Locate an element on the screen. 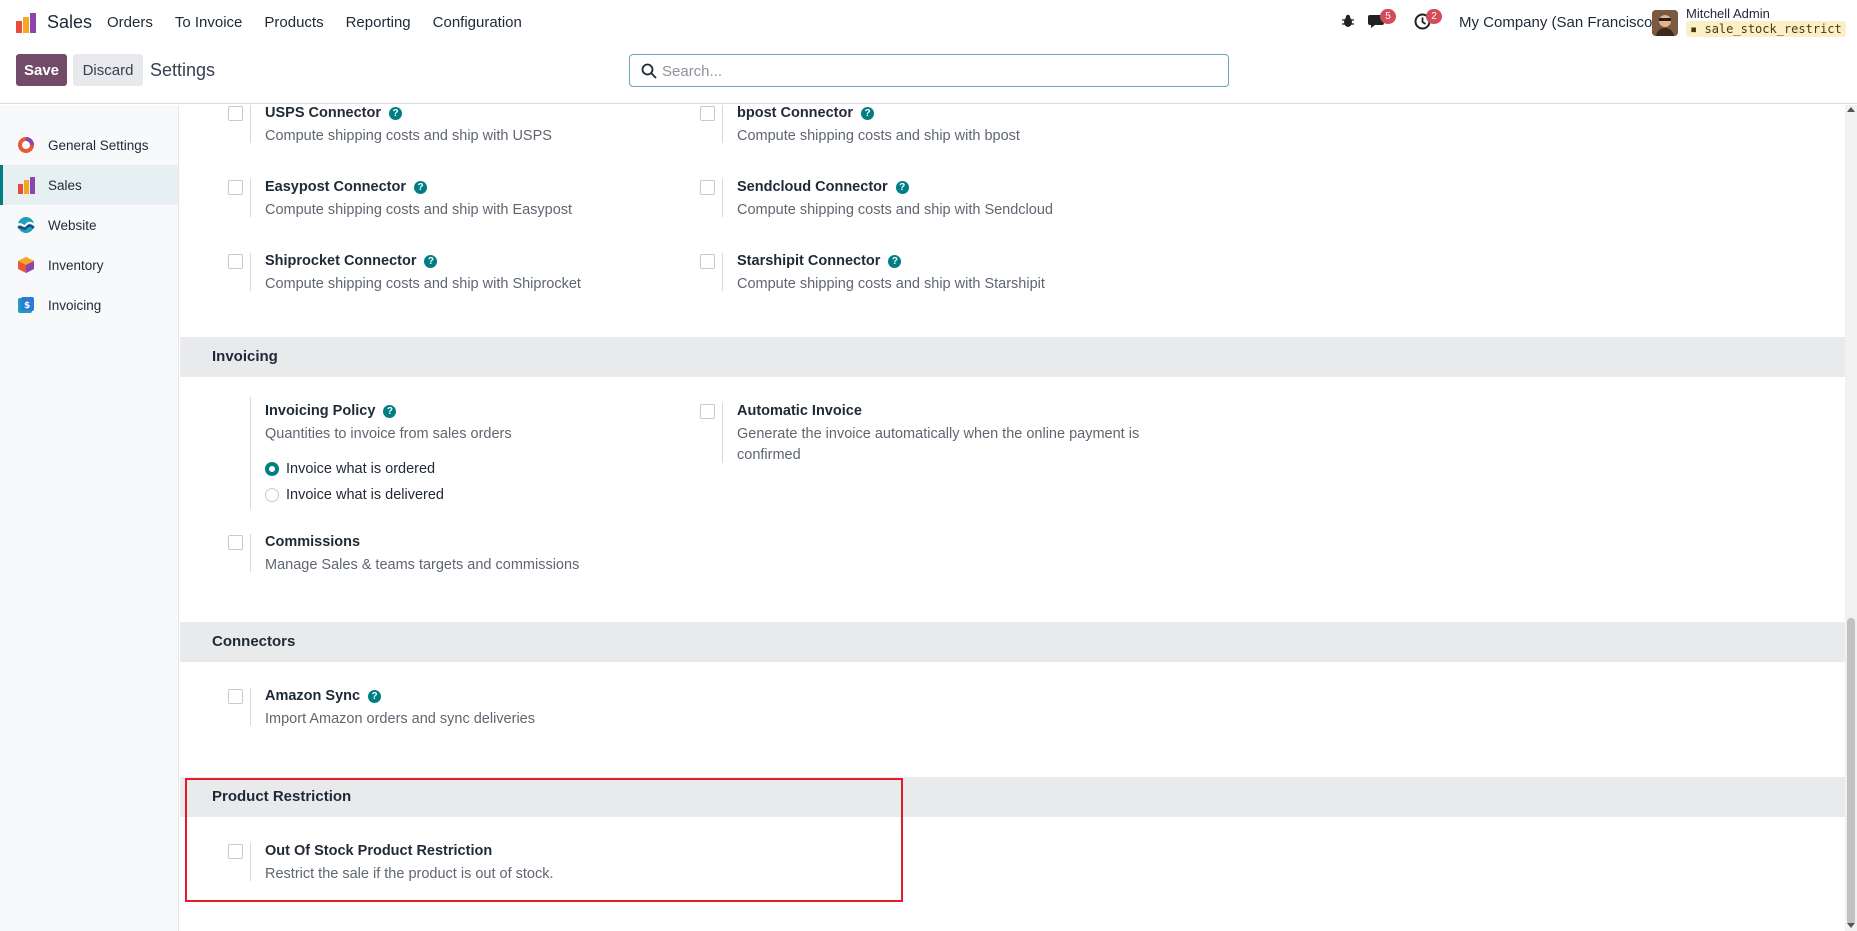 Image resolution: width=1857 pixels, height=931 pixels. setting-title-text: Invoicing Policy is located at coordinates (320, 411).